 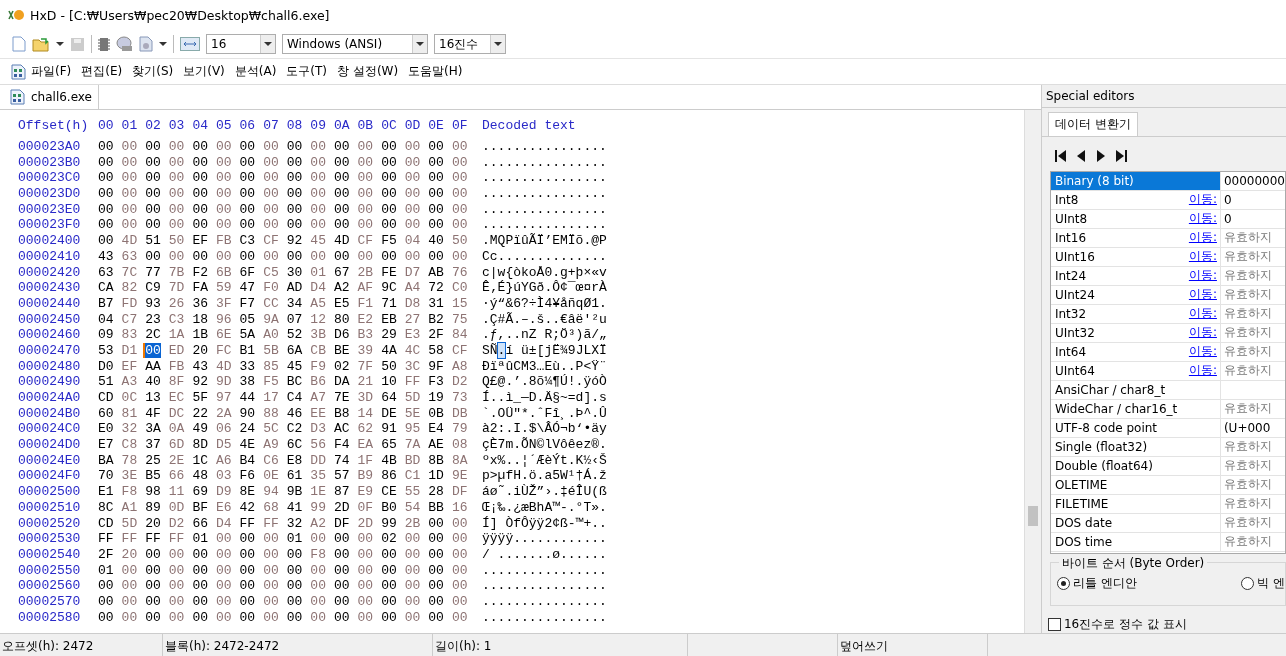 I want to click on hex-byte: 58, so click(x=440, y=350).